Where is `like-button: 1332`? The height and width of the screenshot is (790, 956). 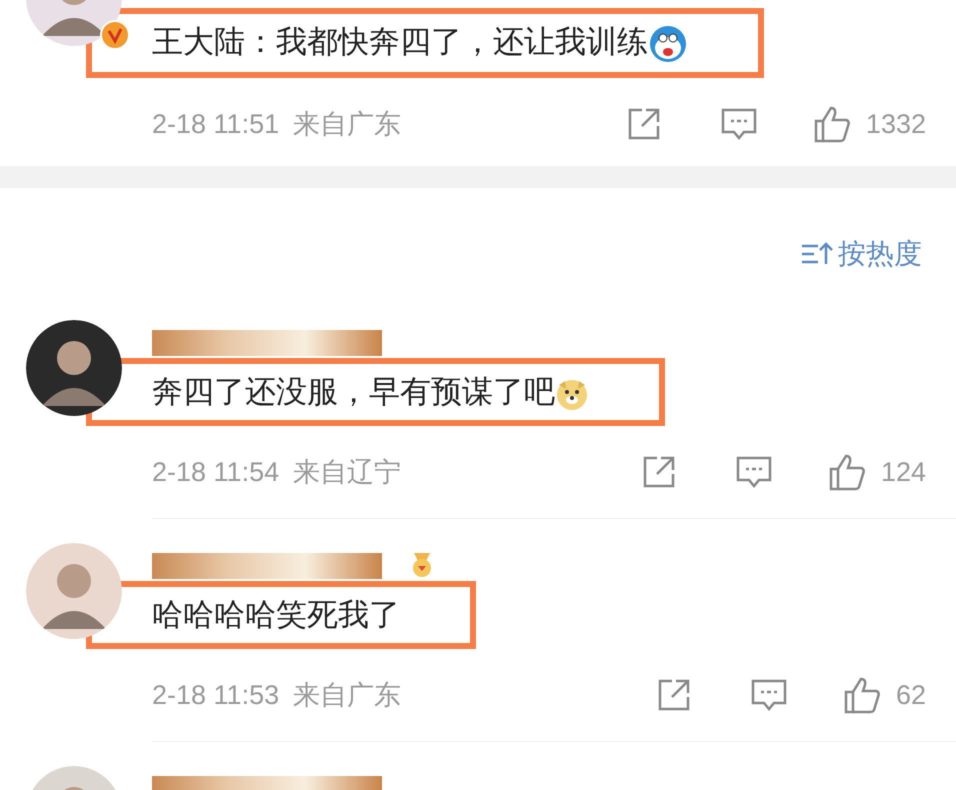
like-button: 1332 is located at coordinates (869, 124).